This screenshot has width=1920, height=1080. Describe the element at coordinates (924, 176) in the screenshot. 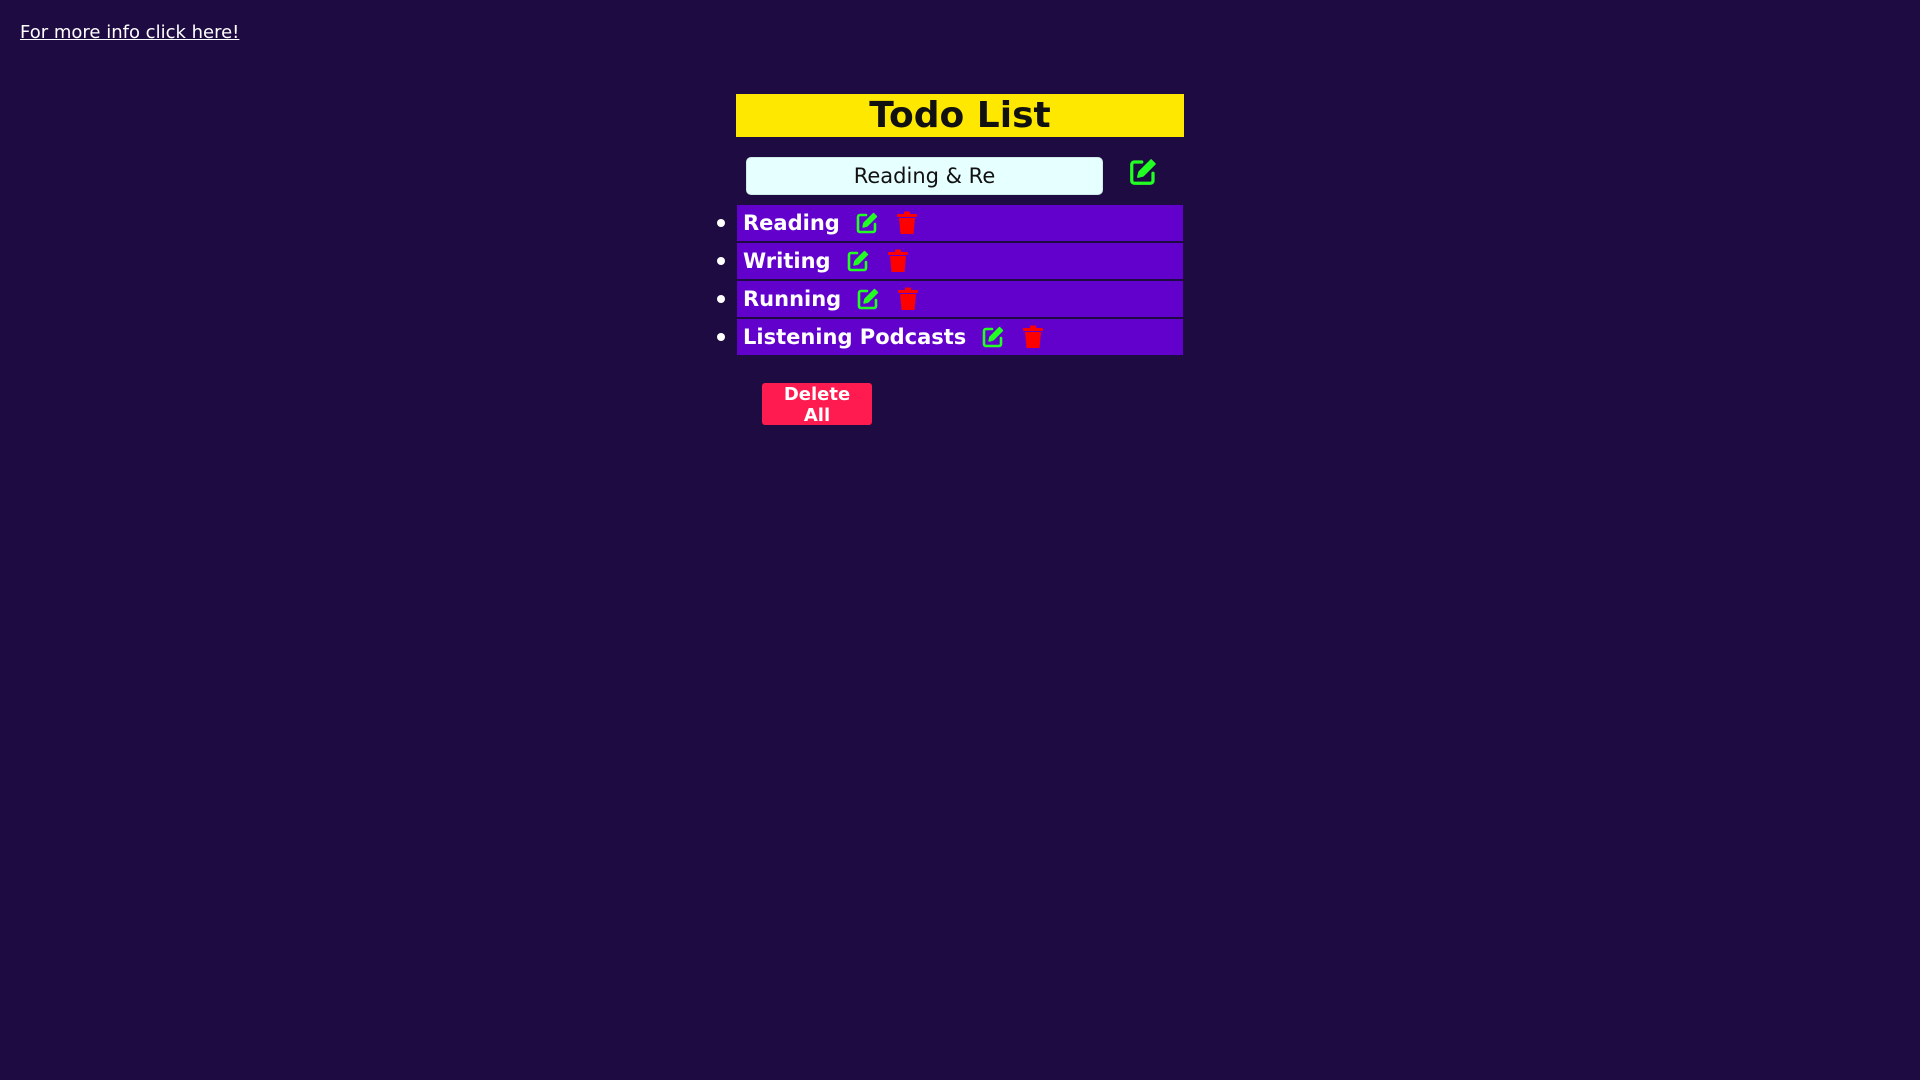

I see `todo-edit-input` at that location.